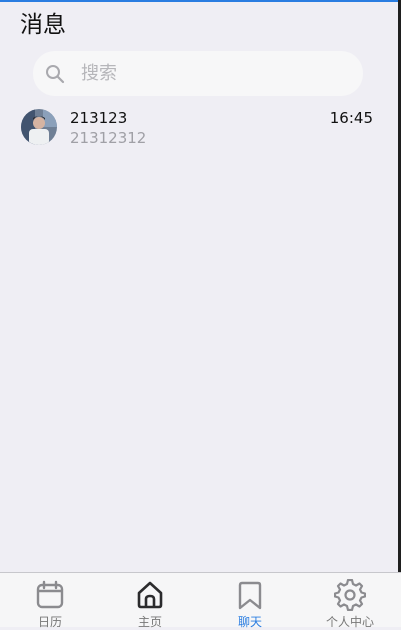 Image resolution: width=401 pixels, height=630 pixels. I want to click on calendar-icon, so click(50, 594).